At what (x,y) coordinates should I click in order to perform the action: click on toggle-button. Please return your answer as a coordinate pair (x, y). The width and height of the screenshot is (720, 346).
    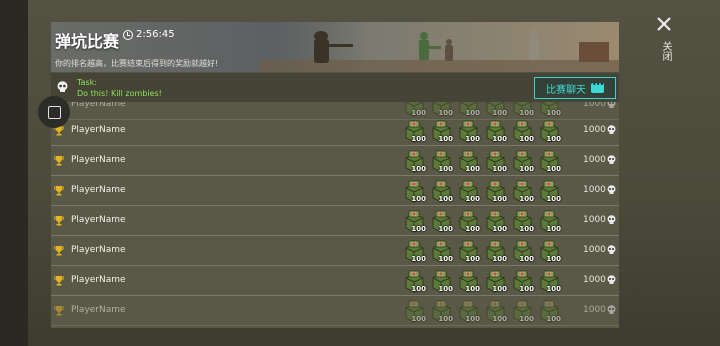
    Looking at the image, I should click on (54, 112).